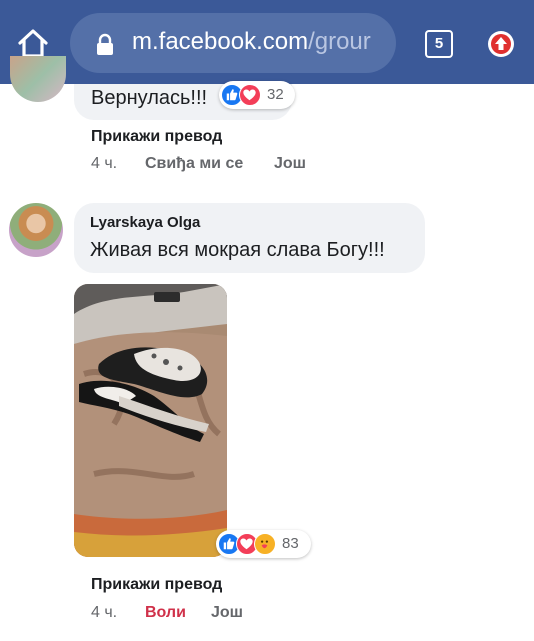 The height and width of the screenshot is (641, 534). I want to click on tab-count-button: 5, so click(439, 44).